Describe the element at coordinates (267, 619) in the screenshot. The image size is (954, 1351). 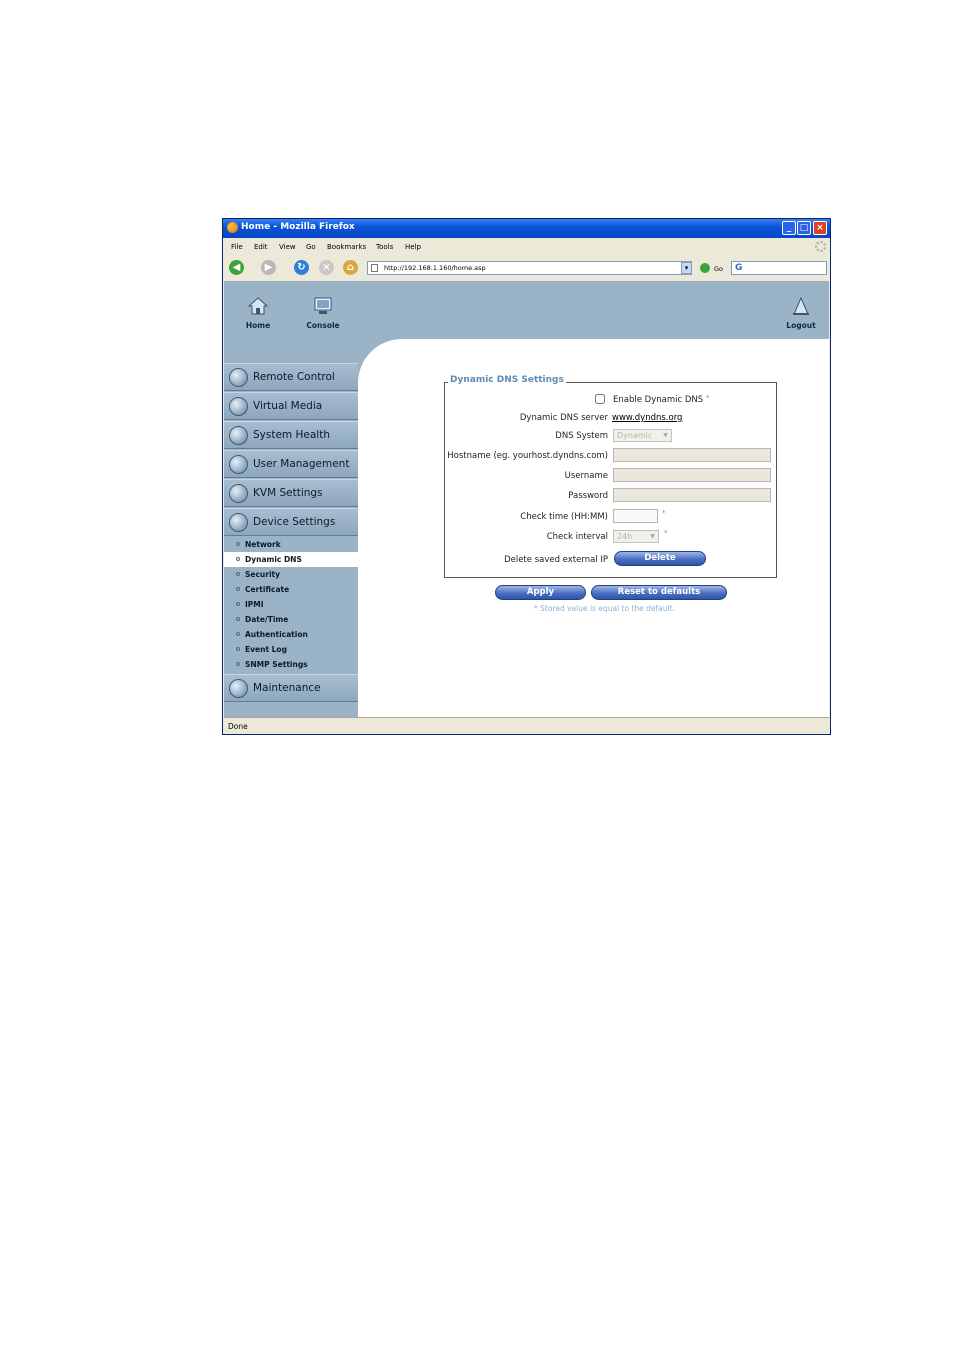
I see `sidebar-sub-label: Date/Time` at that location.